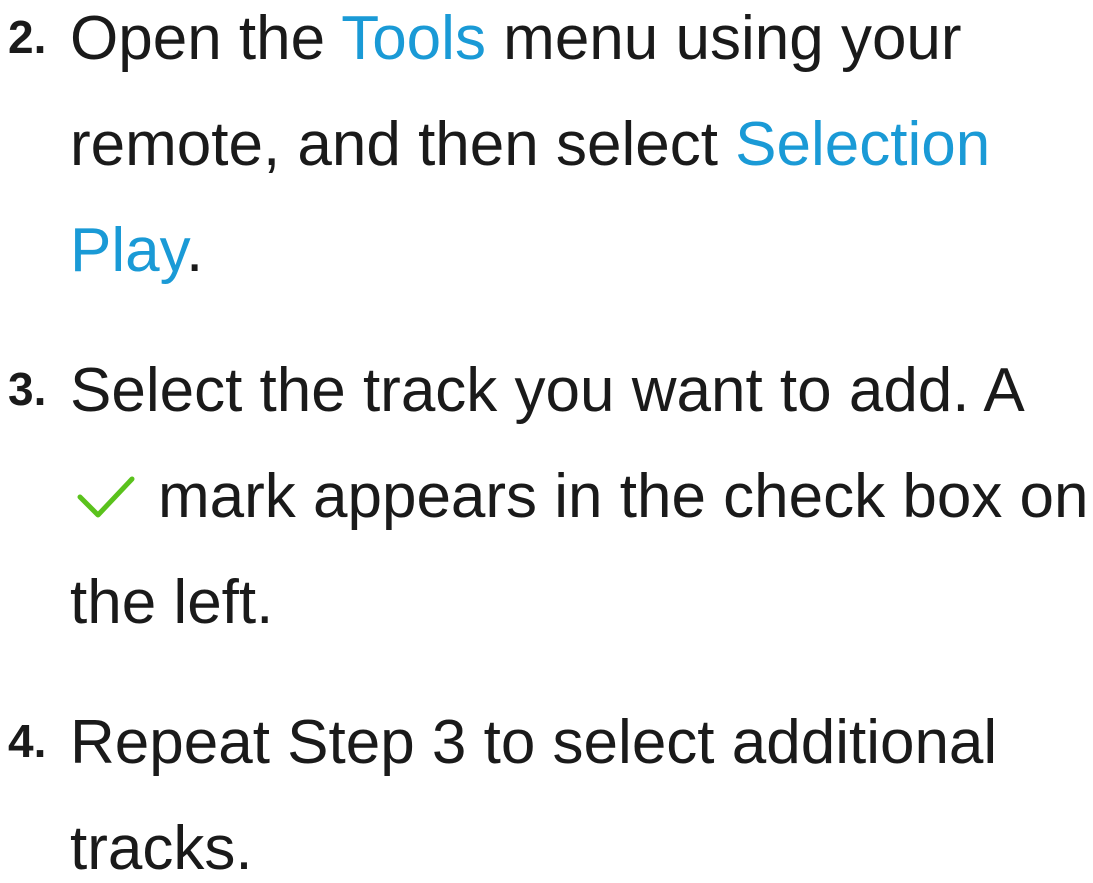 This screenshot has width=1093, height=883. I want to click on menu-keyword-tools: Tools, so click(413, 38).